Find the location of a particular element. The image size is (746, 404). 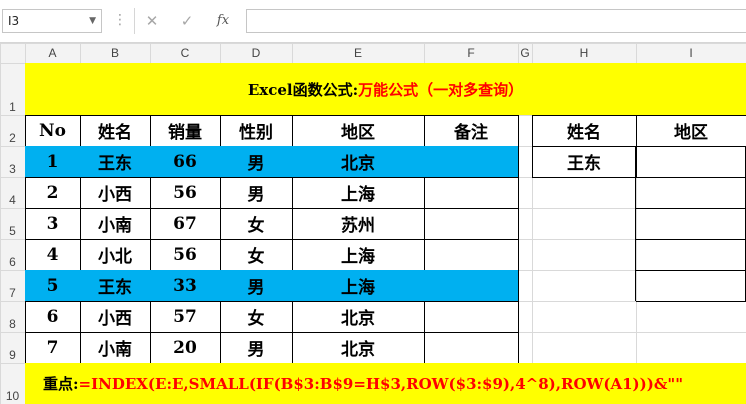

column-header-h: H is located at coordinates (584, 53).